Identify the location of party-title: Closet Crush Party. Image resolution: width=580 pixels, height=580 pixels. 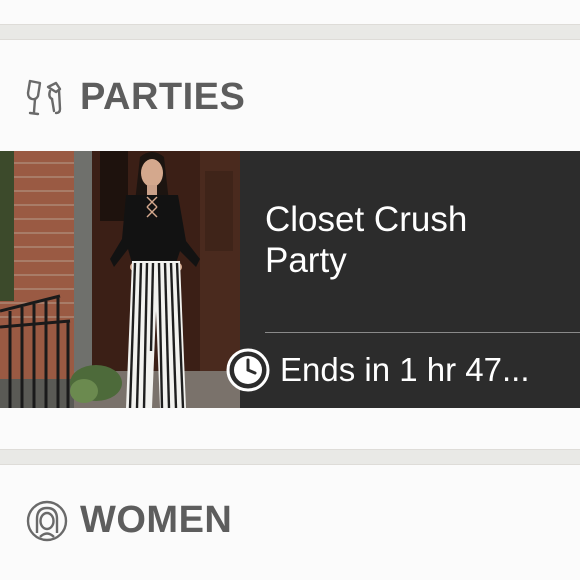
(366, 240).